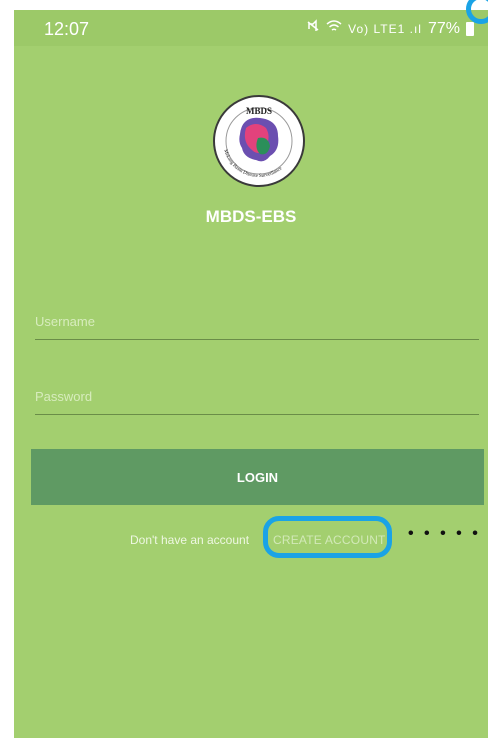 This screenshot has width=488, height=738. What do you see at coordinates (444, 533) in the screenshot?
I see `annotation-dots: • • • • •` at bounding box center [444, 533].